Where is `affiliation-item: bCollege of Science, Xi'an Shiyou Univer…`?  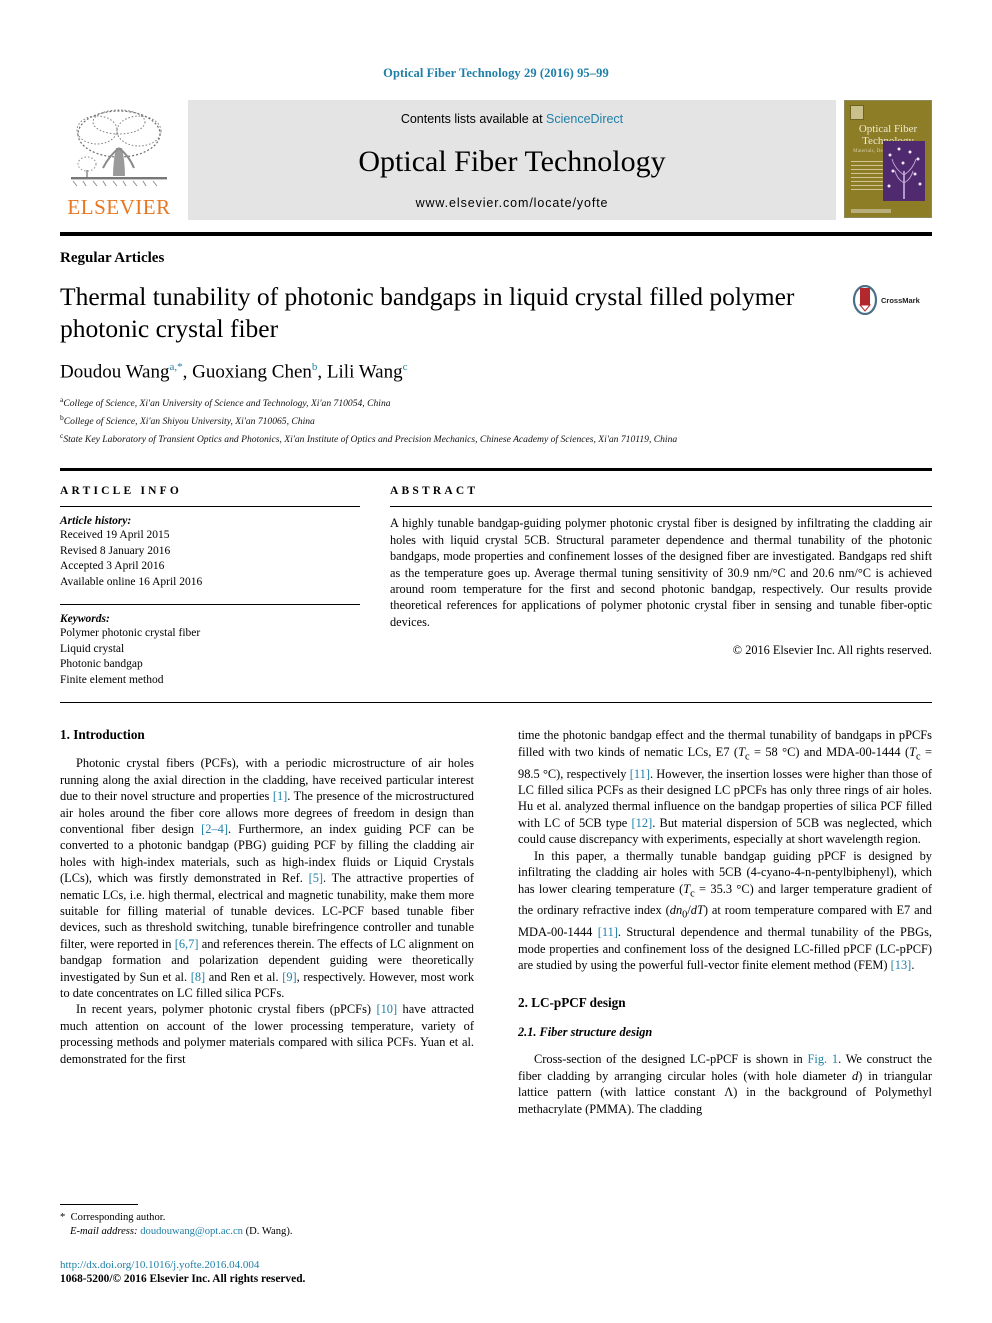 affiliation-item: bCollege of Science, Xi'an Shiyou Univer… is located at coordinates (187, 420).